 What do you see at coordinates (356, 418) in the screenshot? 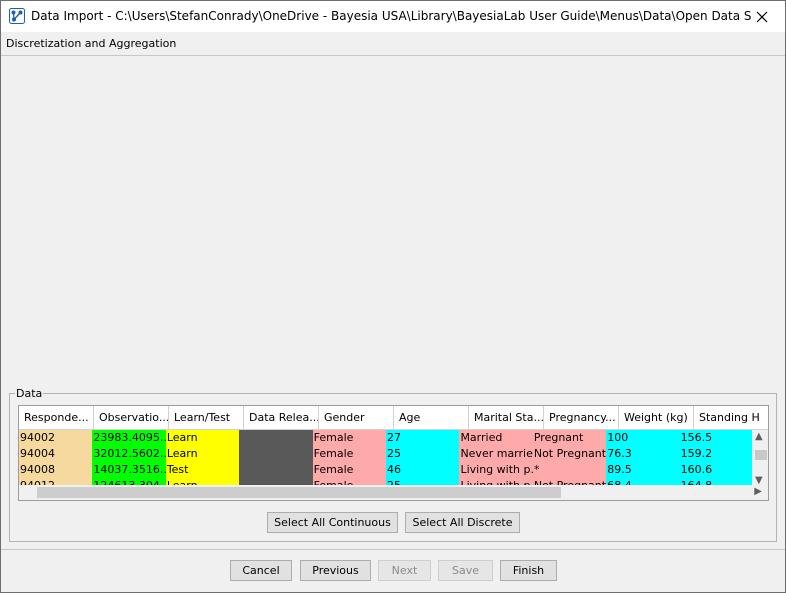
I see `column-header: Gender` at bounding box center [356, 418].